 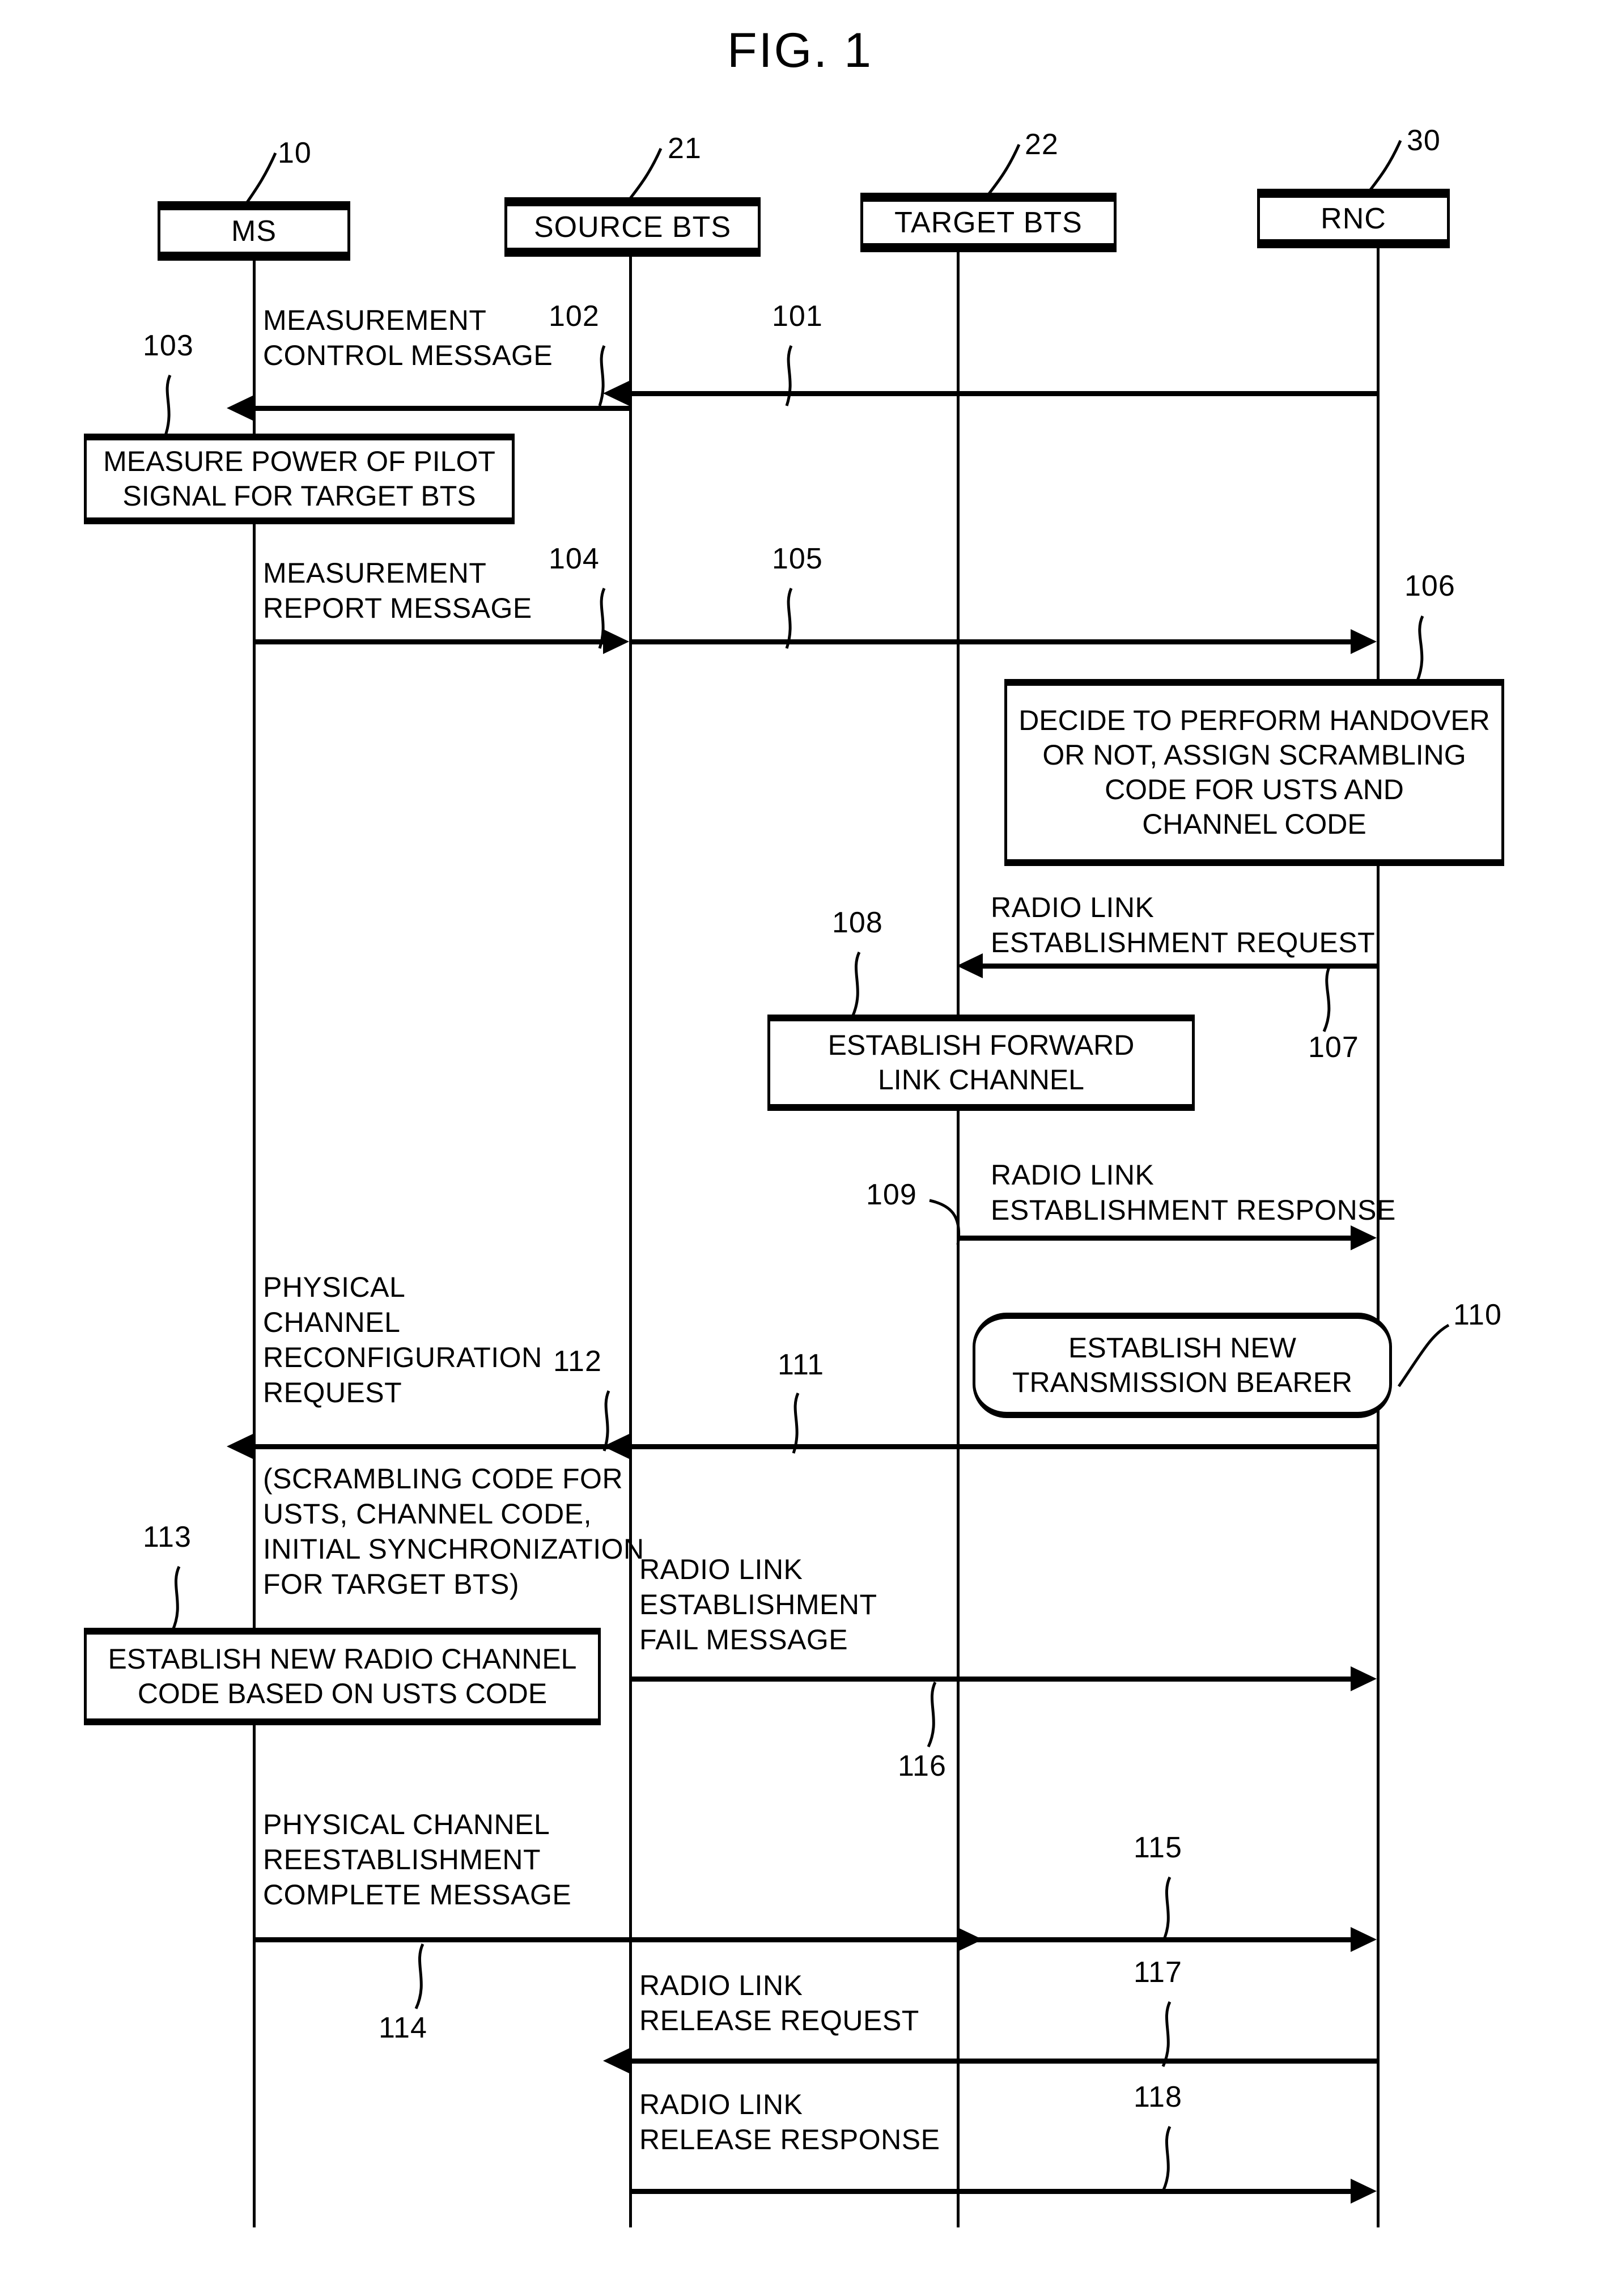 I want to click on message-label-107-line2: ESTABLISHMENT REQUEST, so click(x=1183, y=942).